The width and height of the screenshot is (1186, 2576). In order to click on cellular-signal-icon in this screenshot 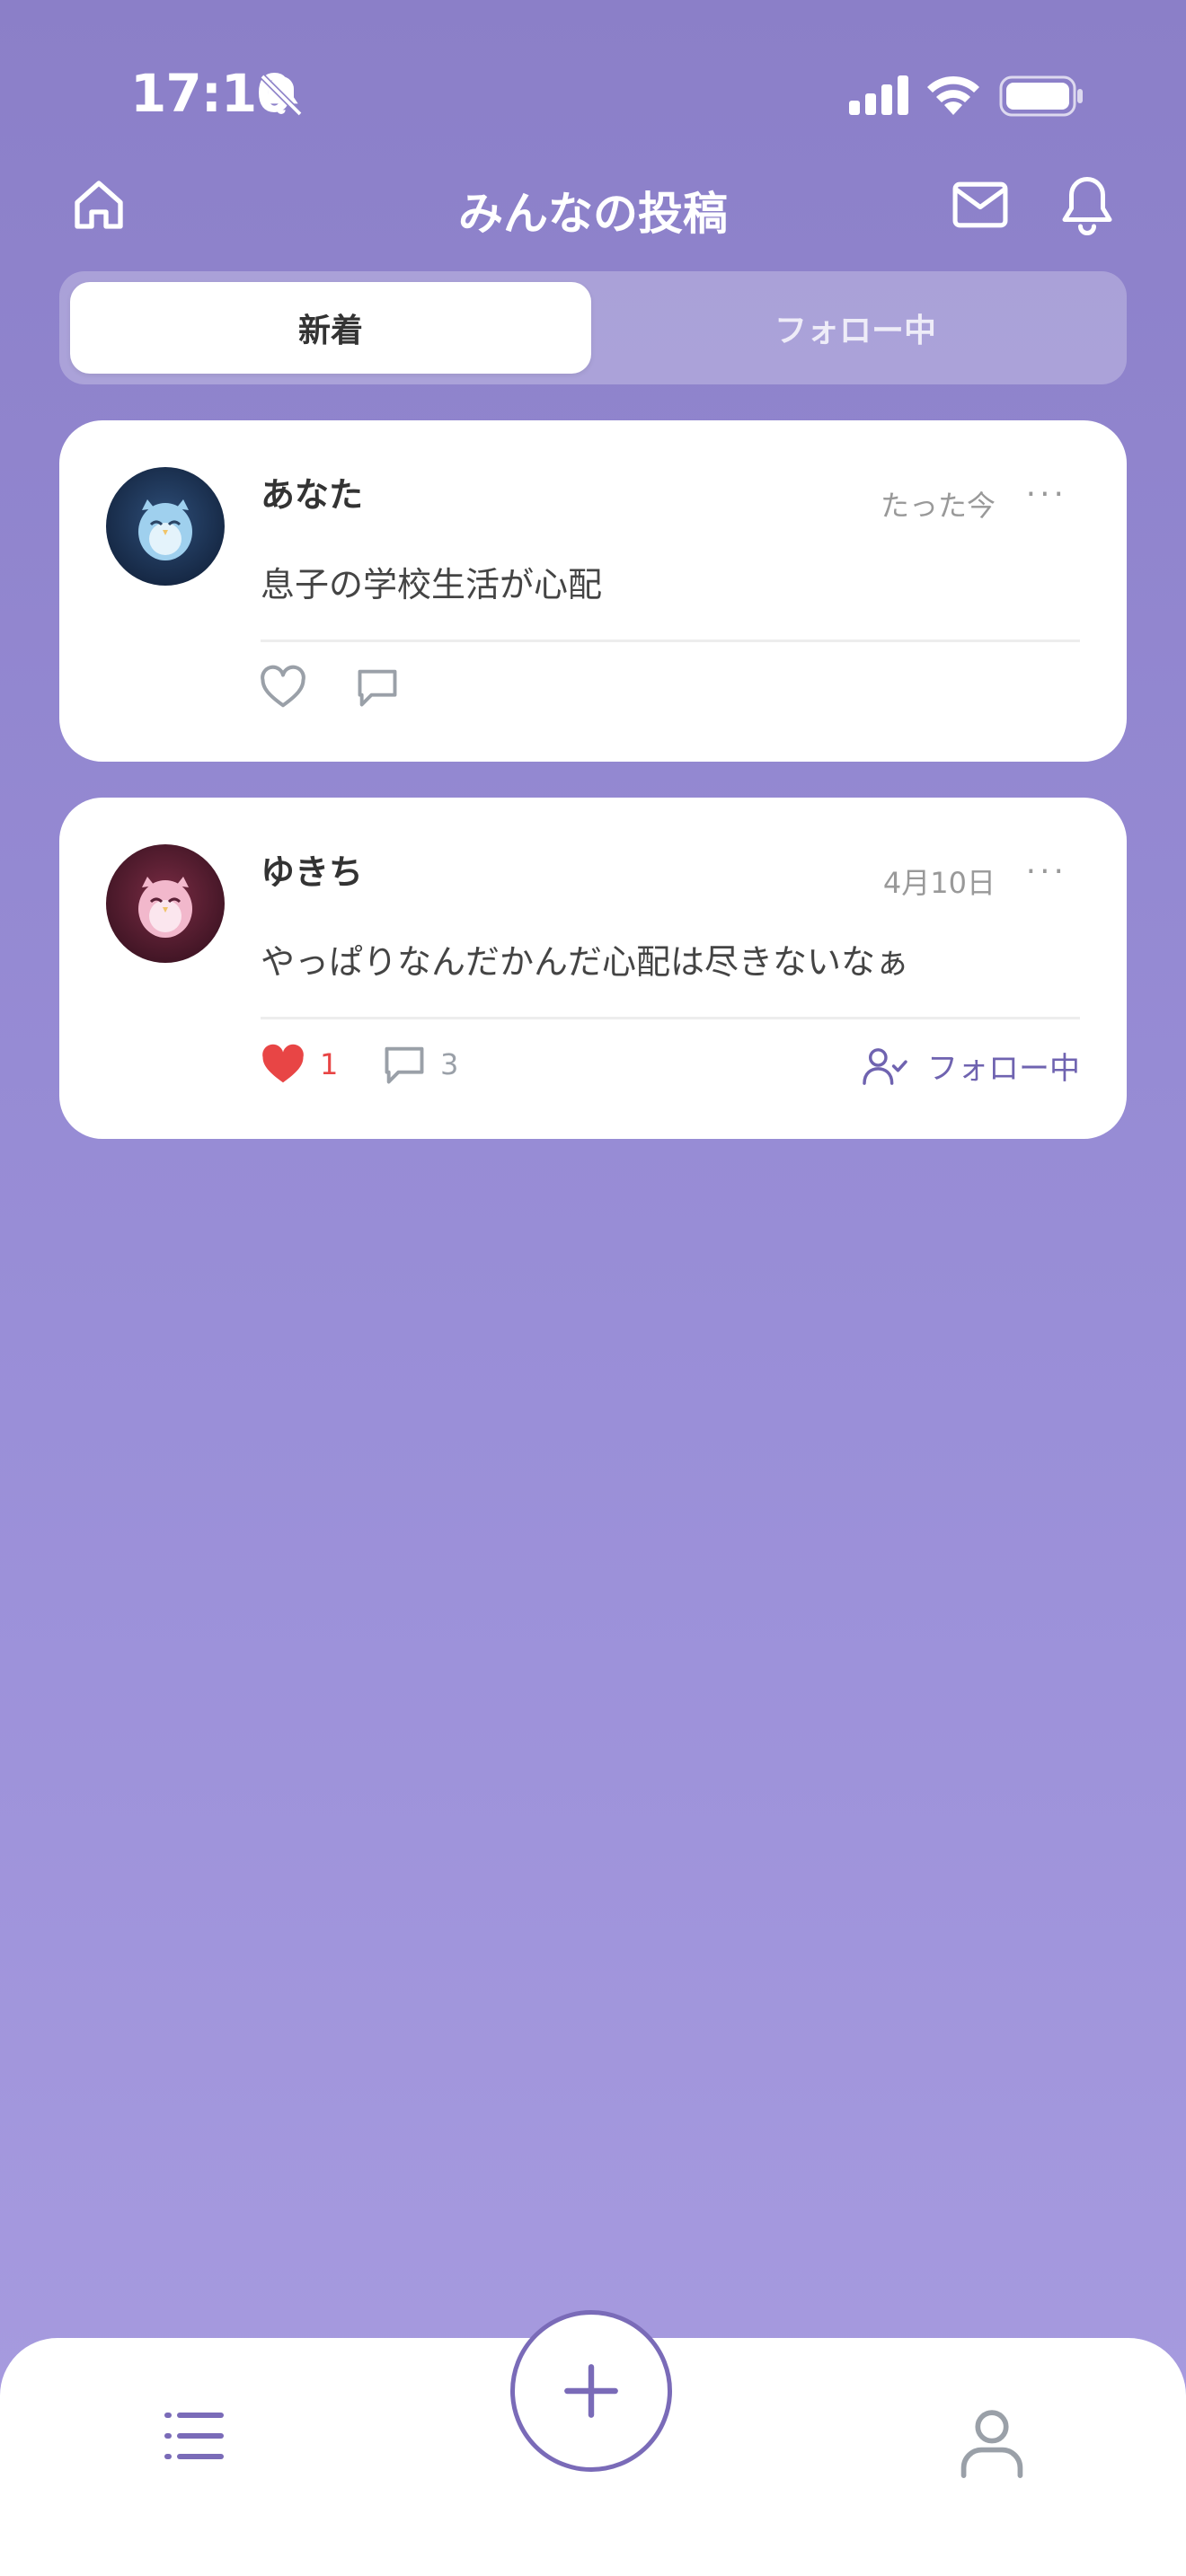, I will do `click(878, 95)`.